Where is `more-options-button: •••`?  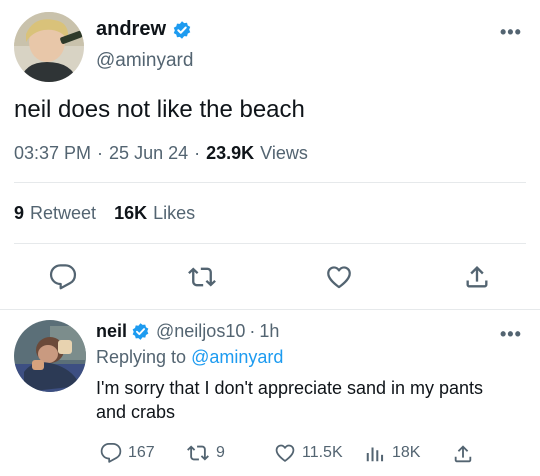
more-options-button: ••• is located at coordinates (511, 32).